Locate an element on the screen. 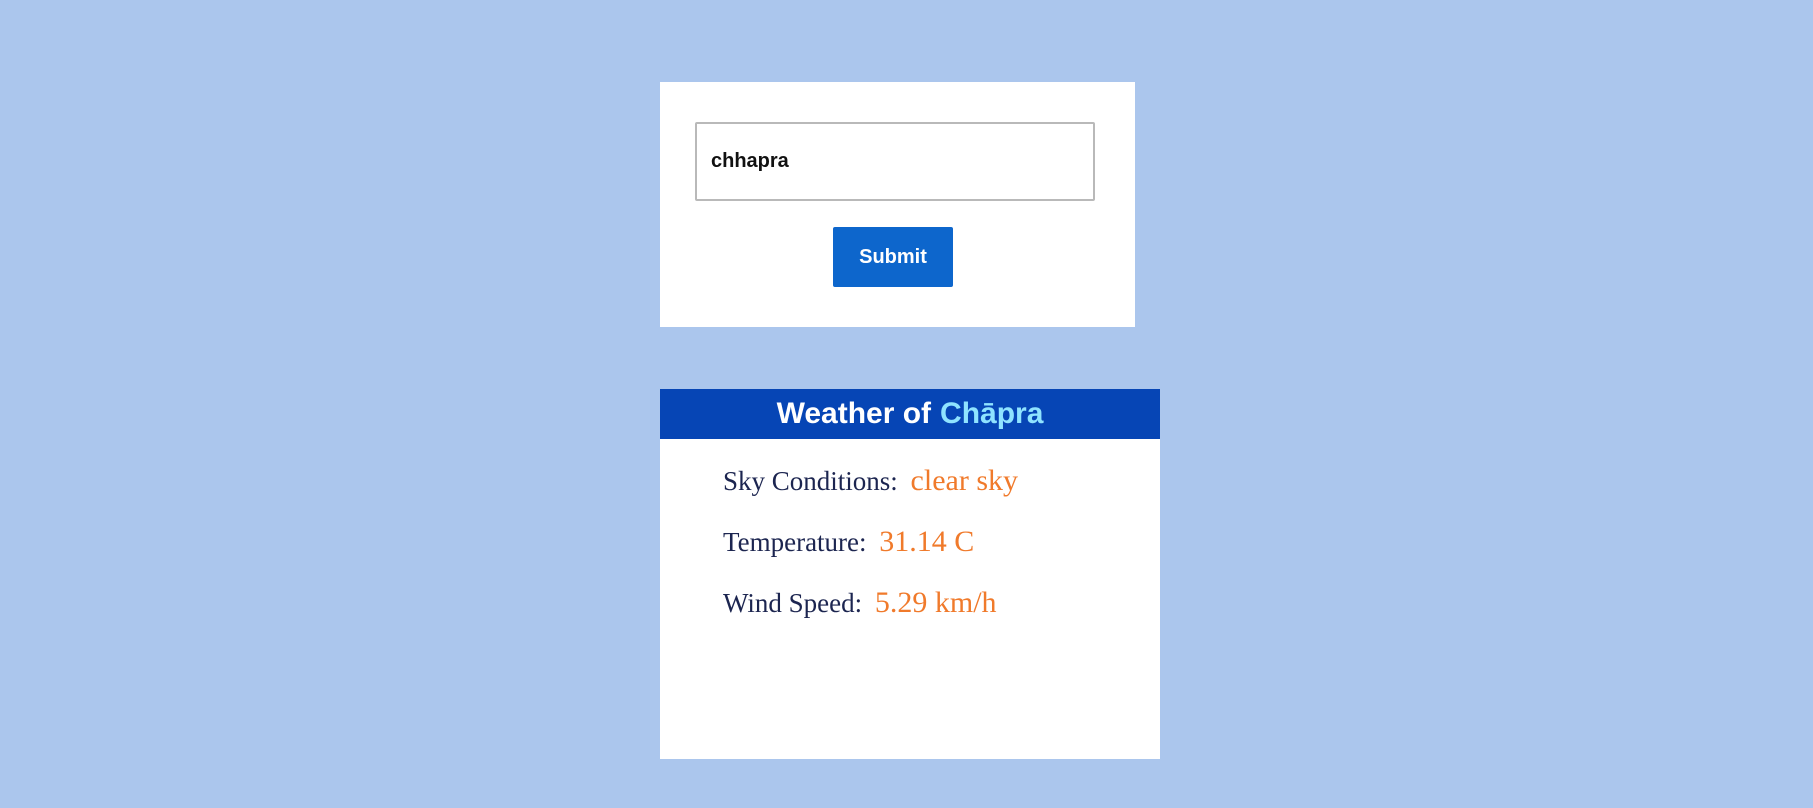 The image size is (1813, 808). temperature-label: Temperature: is located at coordinates (795, 542).